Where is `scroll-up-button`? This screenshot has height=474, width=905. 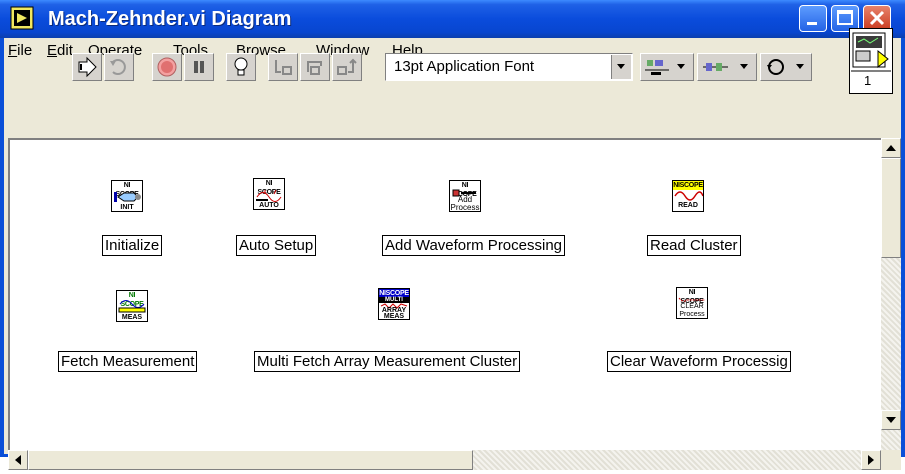 scroll-up-button is located at coordinates (891, 148).